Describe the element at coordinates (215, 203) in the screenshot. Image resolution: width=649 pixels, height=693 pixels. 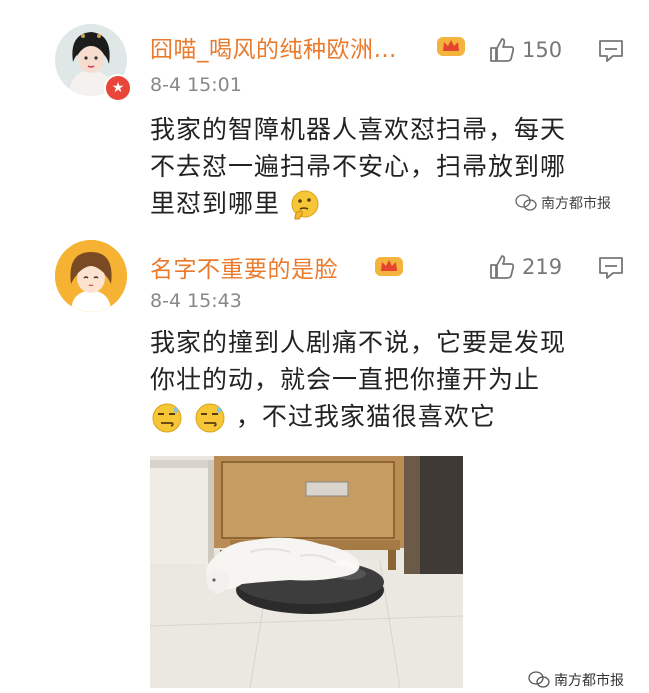
I see `comment-line: 里怼到哪里` at that location.